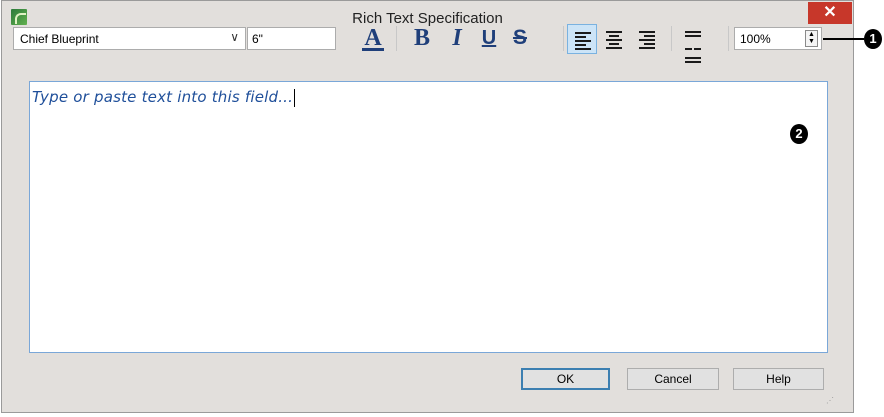  What do you see at coordinates (291, 38) in the screenshot?
I see `font-size-input: 6"` at bounding box center [291, 38].